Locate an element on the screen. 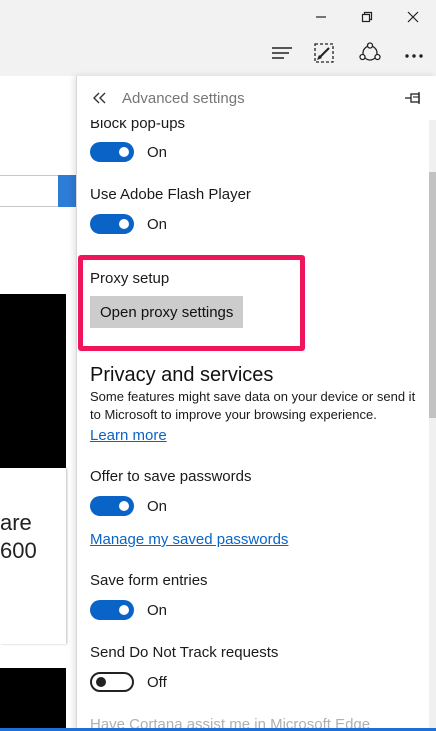 This screenshot has height=731, width=436. do-not-track-label: Send Do Not Track requests is located at coordinates (184, 652).